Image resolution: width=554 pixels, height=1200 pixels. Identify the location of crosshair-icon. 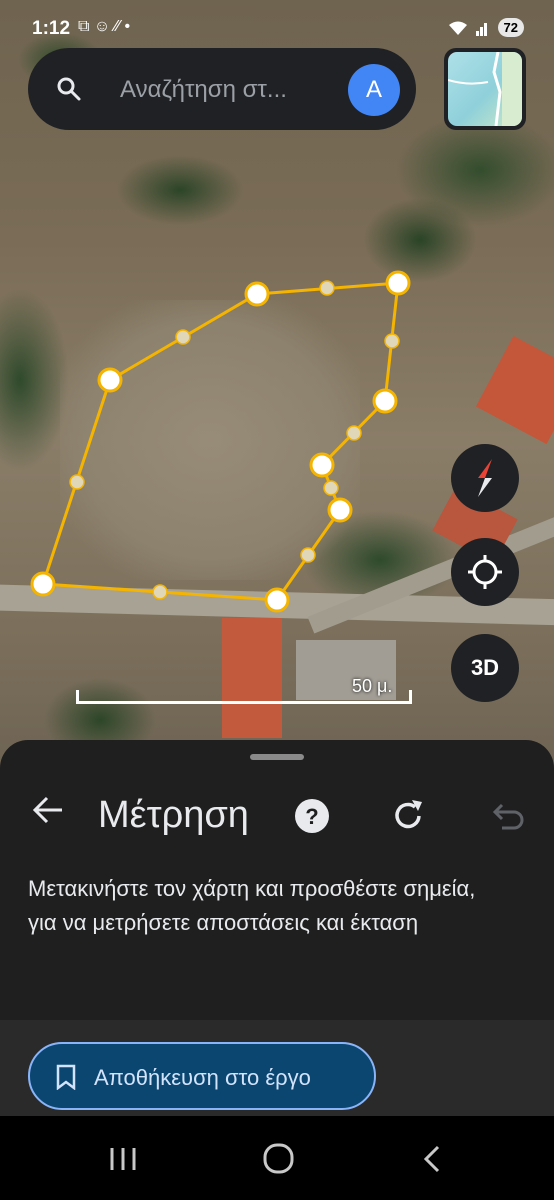
(485, 572).